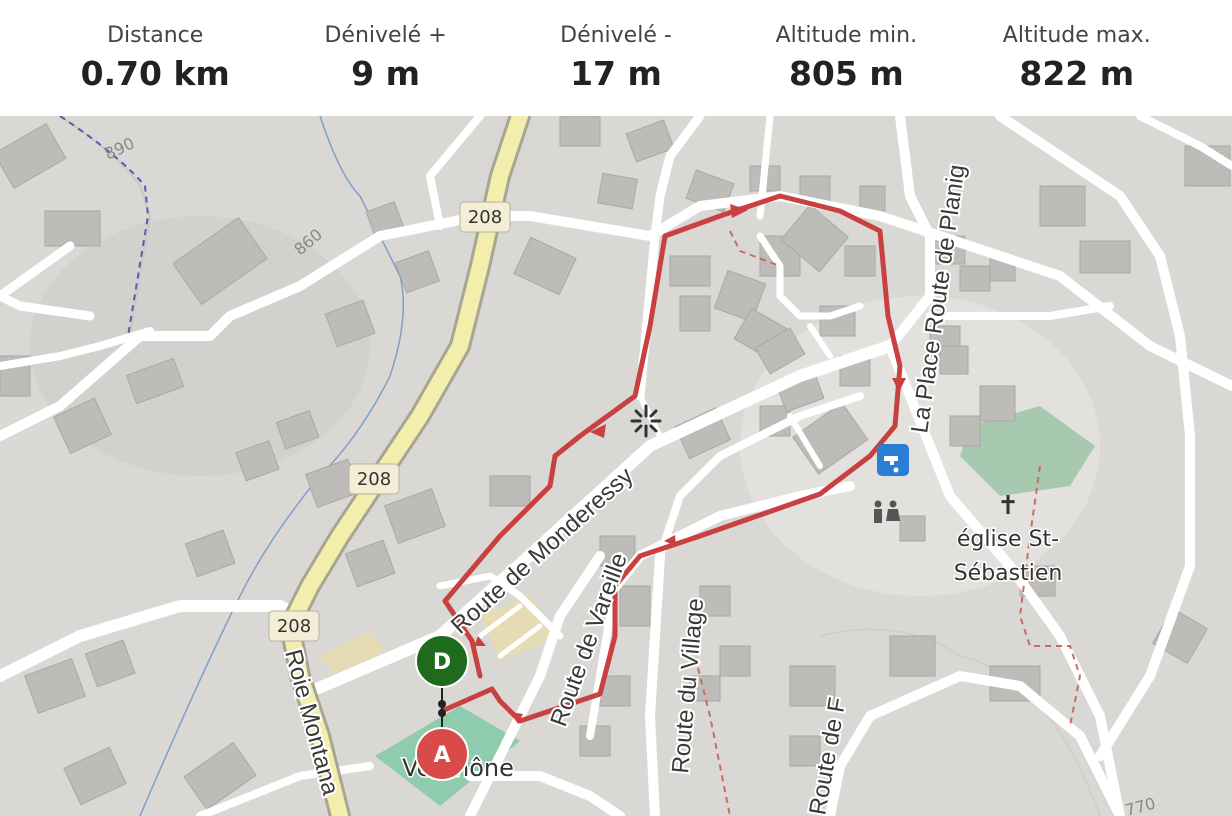 This screenshot has width=1232, height=816. Describe the element at coordinates (846, 35) in the screenshot. I see `stat-label: Altitude min.` at that location.